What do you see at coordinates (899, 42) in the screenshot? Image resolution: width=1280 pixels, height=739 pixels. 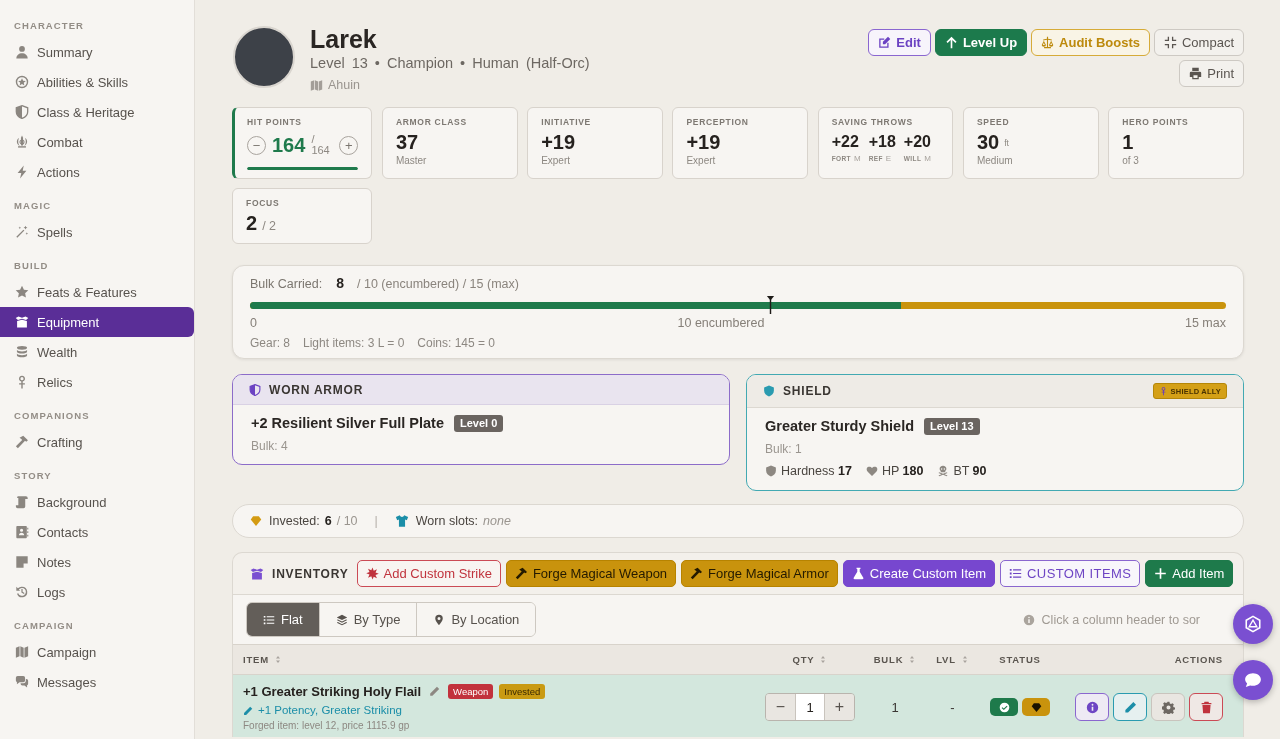 I see `edit-button: Edit` at bounding box center [899, 42].